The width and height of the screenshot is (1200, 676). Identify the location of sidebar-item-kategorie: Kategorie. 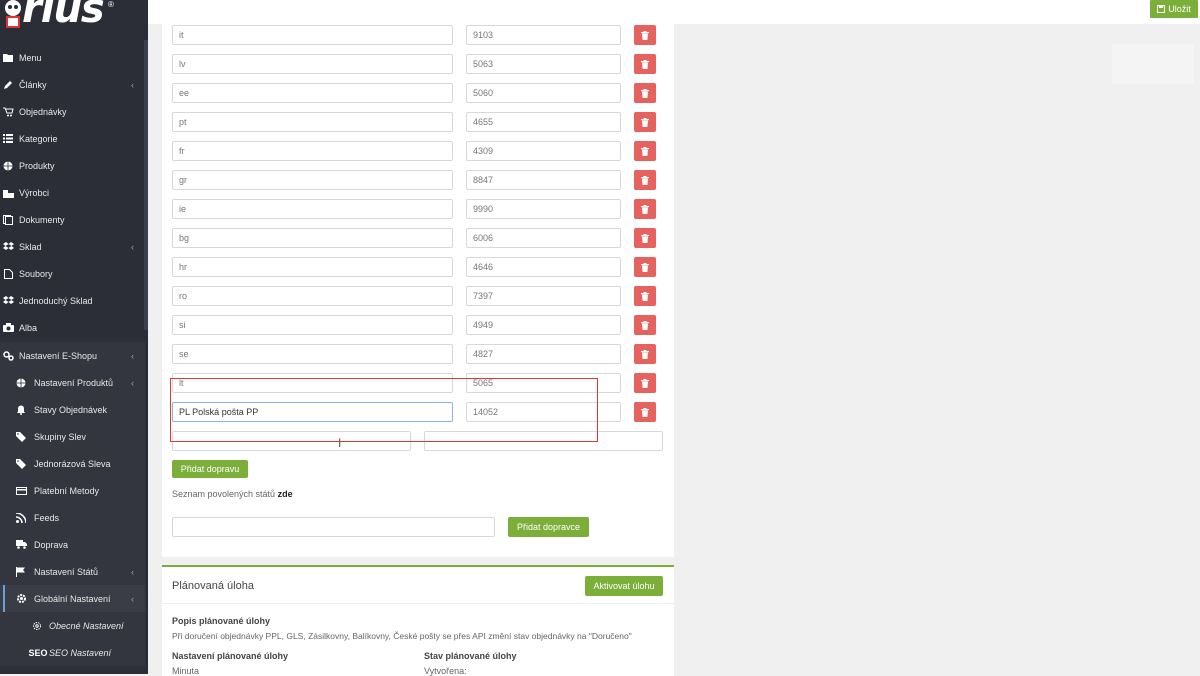
(72, 138).